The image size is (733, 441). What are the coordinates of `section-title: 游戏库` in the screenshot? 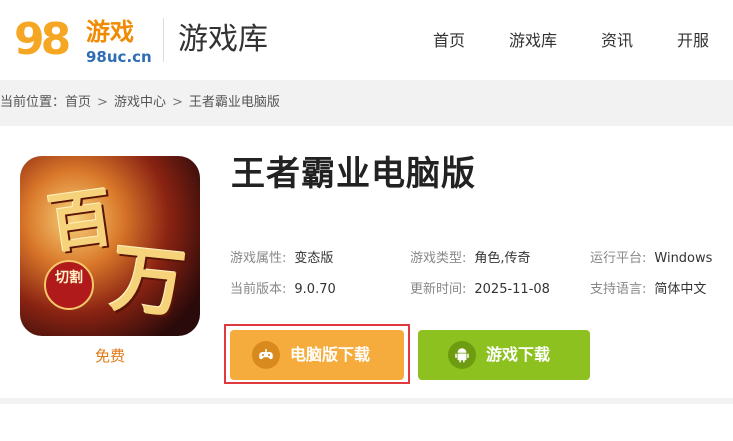 It's located at (223, 39).